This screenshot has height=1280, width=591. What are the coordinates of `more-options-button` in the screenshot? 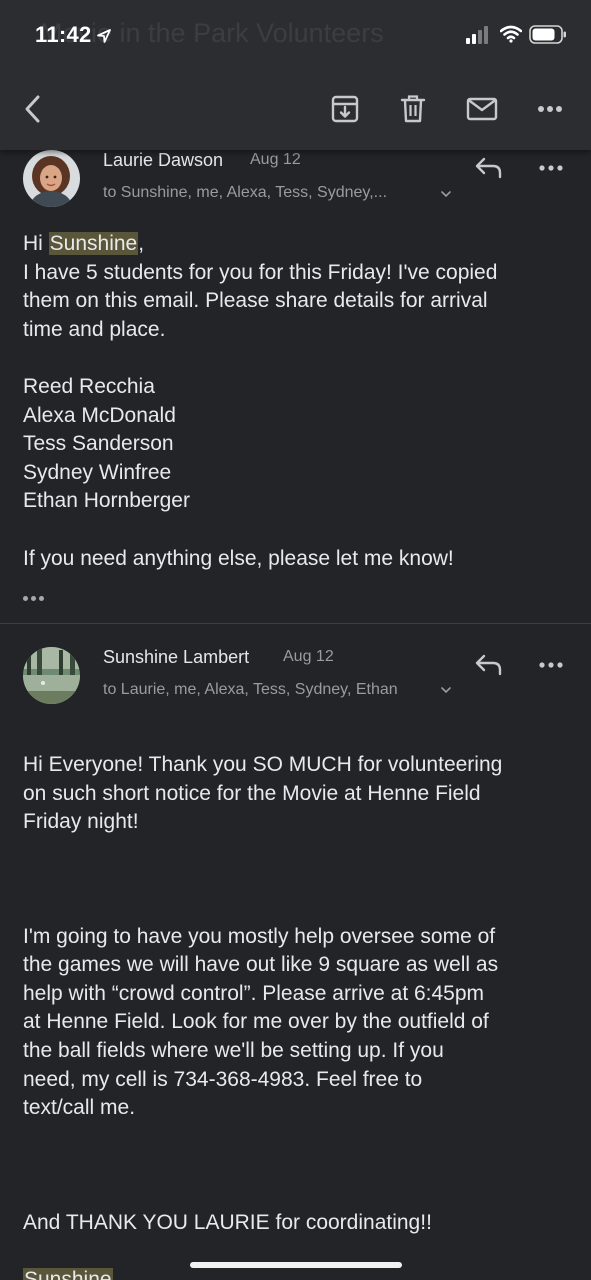 It's located at (550, 109).